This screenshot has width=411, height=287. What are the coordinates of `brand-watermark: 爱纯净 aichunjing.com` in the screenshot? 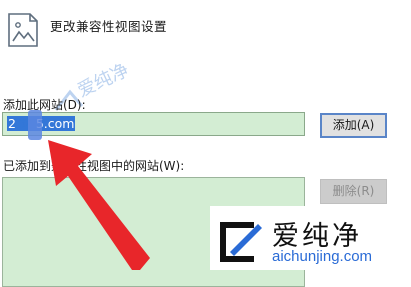 It's located at (310, 238).